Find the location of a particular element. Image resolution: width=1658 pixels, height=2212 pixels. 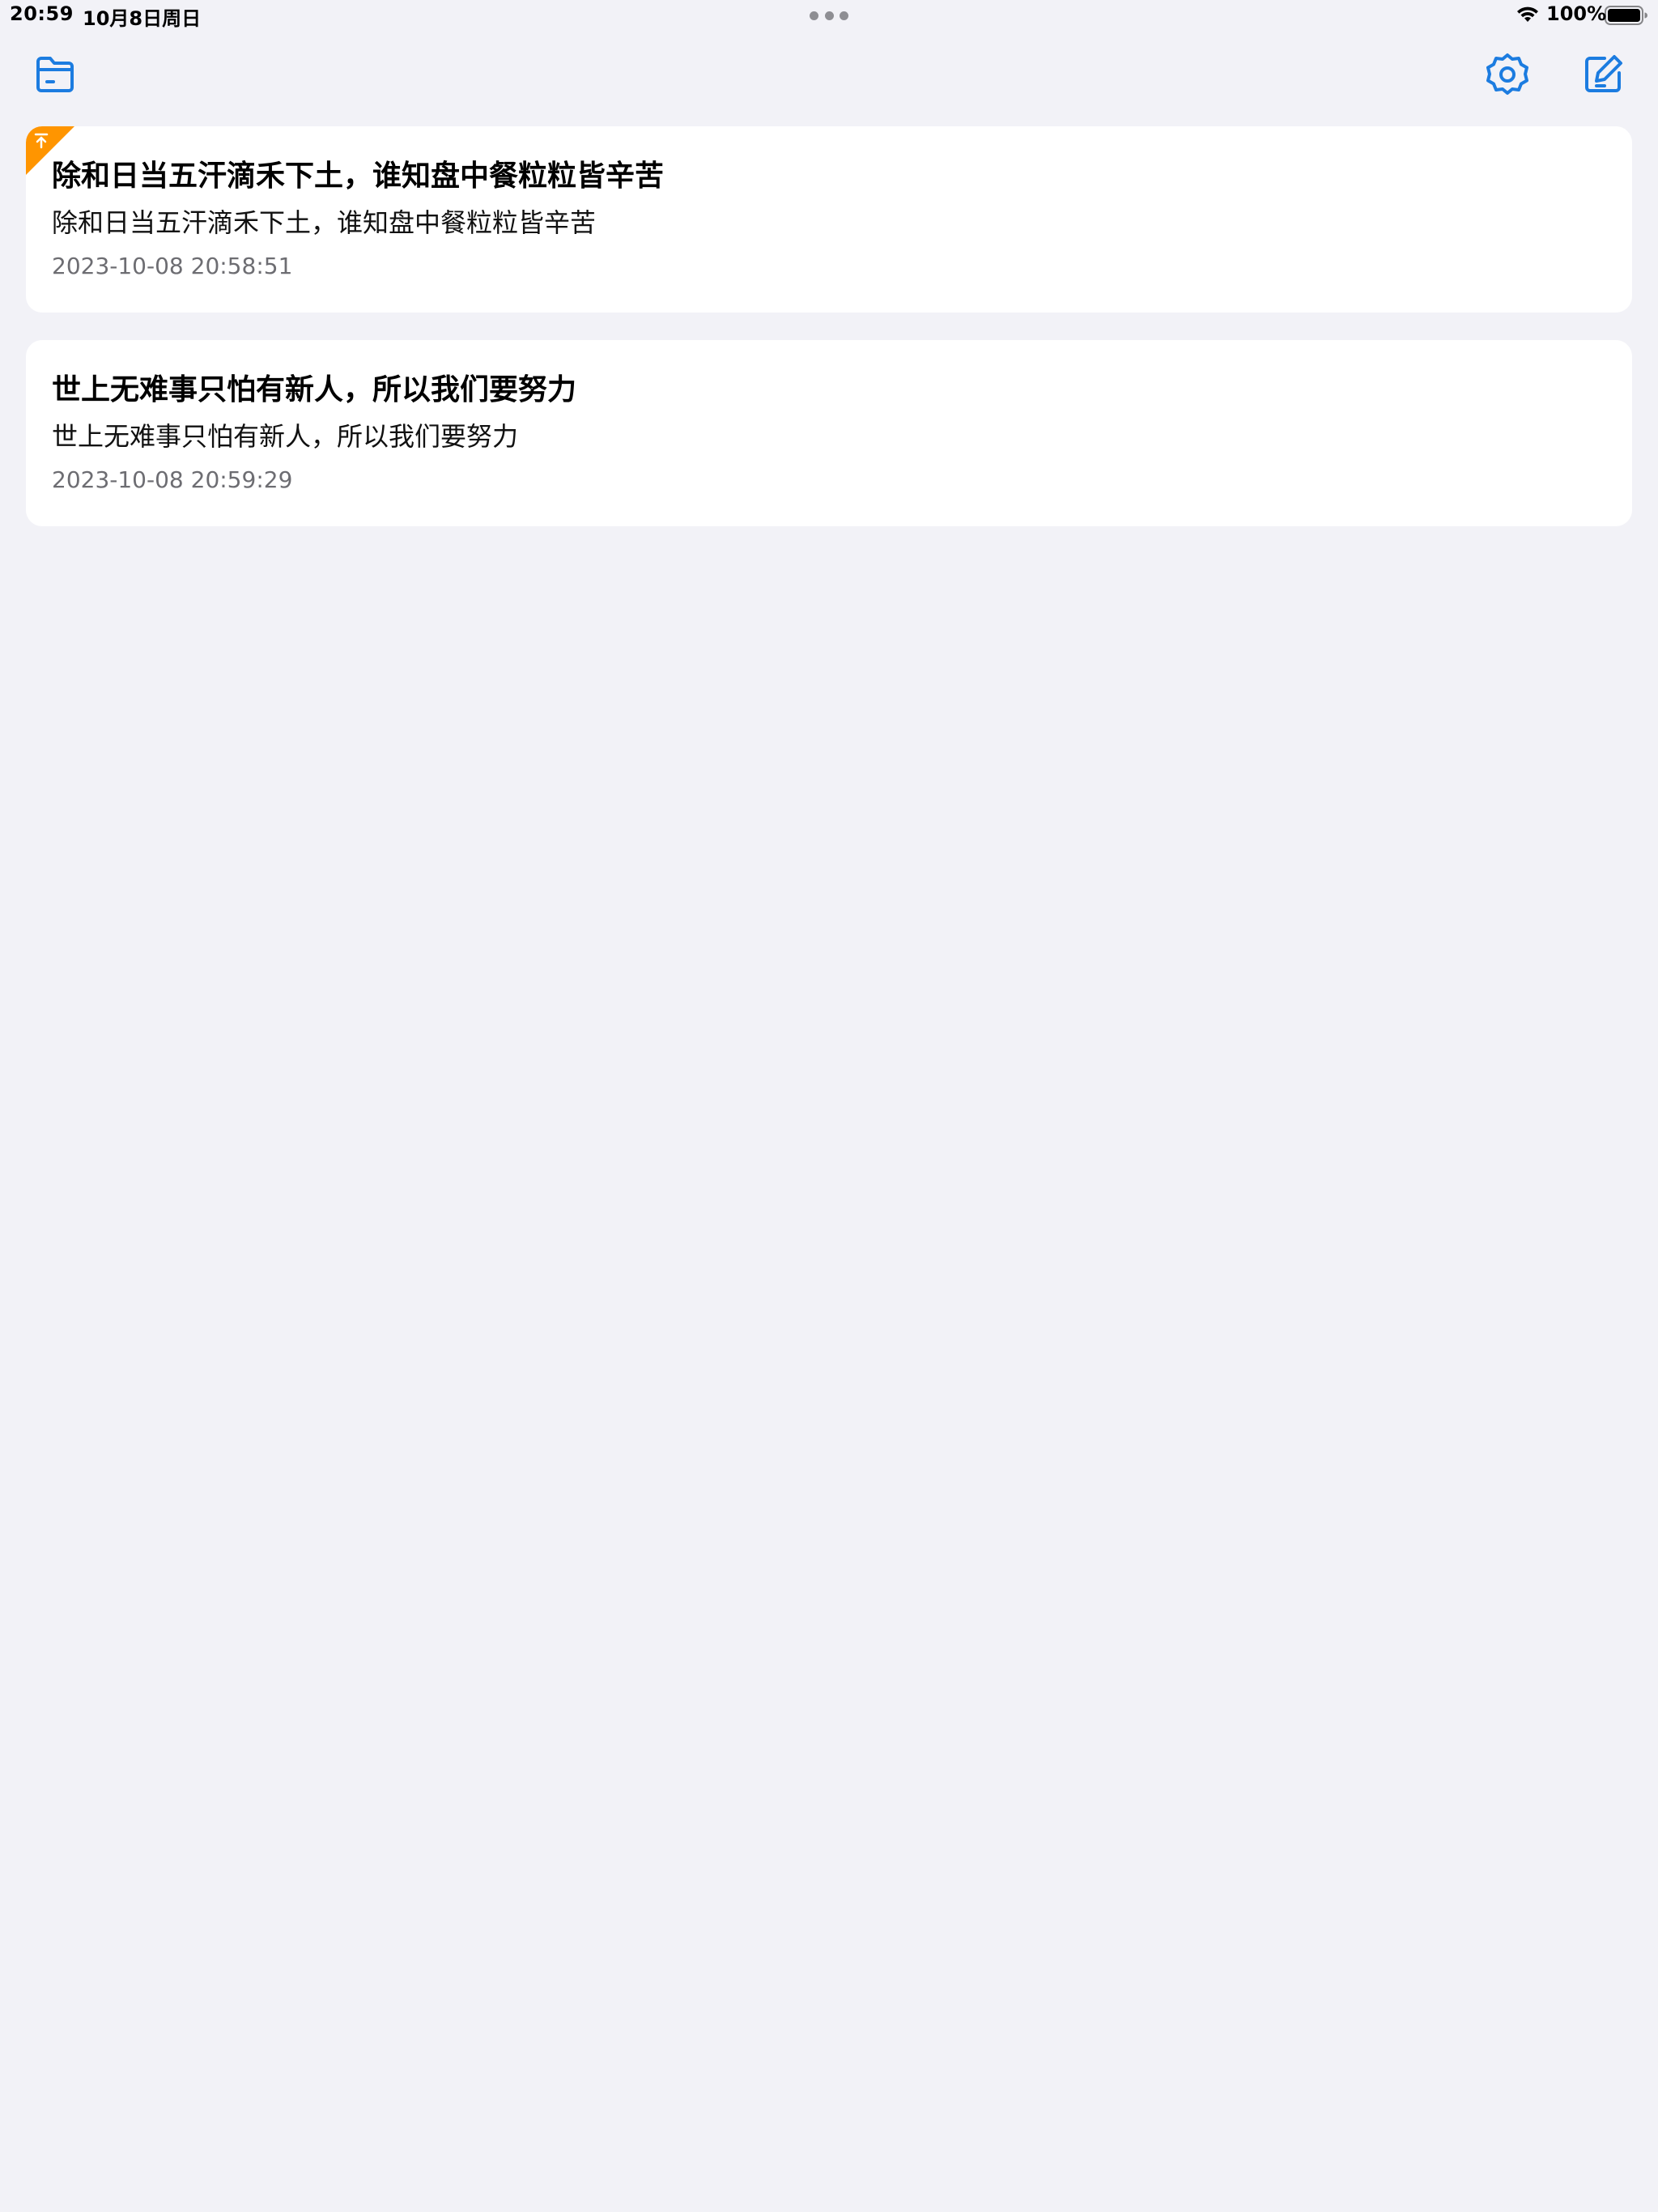

note-title: 除和日当五汗滴禾下土，谁知盘中餐粒粒皆辛苦 is located at coordinates (358, 177).